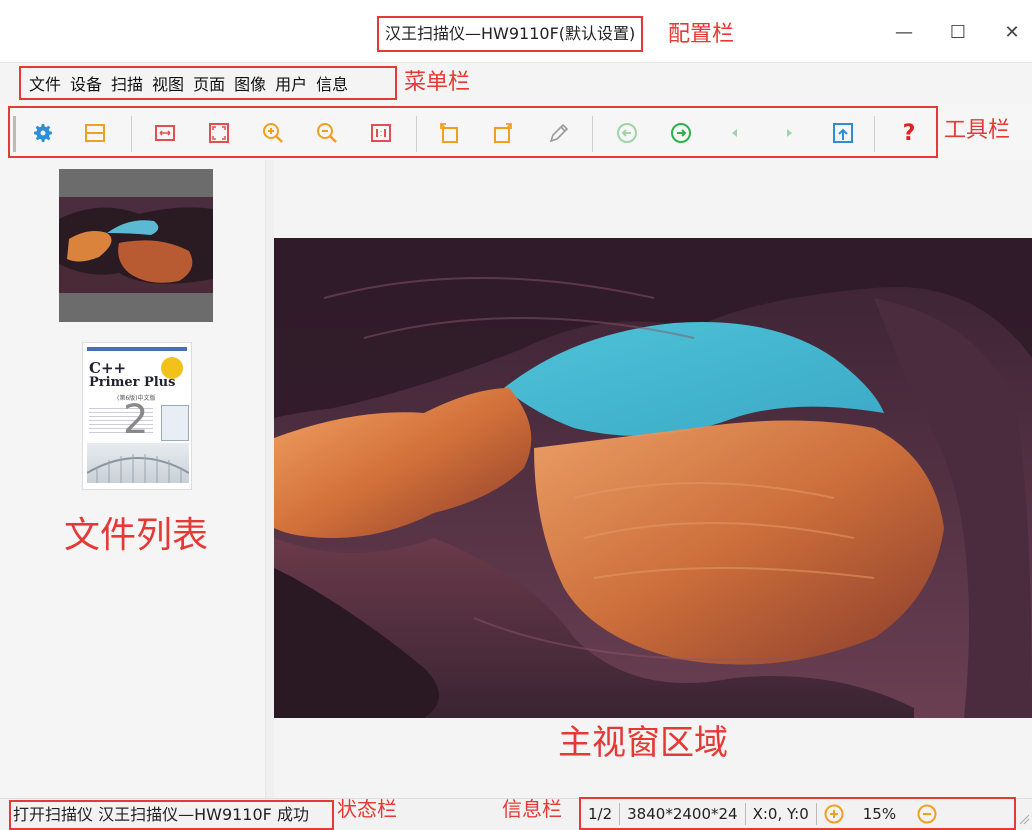 The width and height of the screenshot is (1032, 830). I want to click on canyon-thumbnail-image, so click(136, 245).